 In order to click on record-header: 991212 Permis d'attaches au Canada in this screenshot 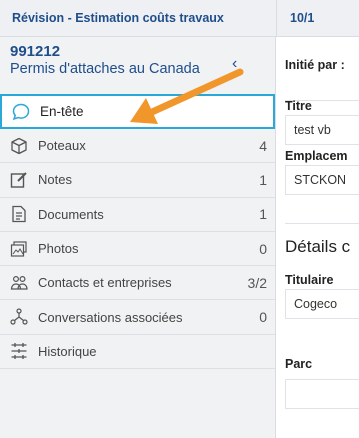, I will do `click(135, 60)`.